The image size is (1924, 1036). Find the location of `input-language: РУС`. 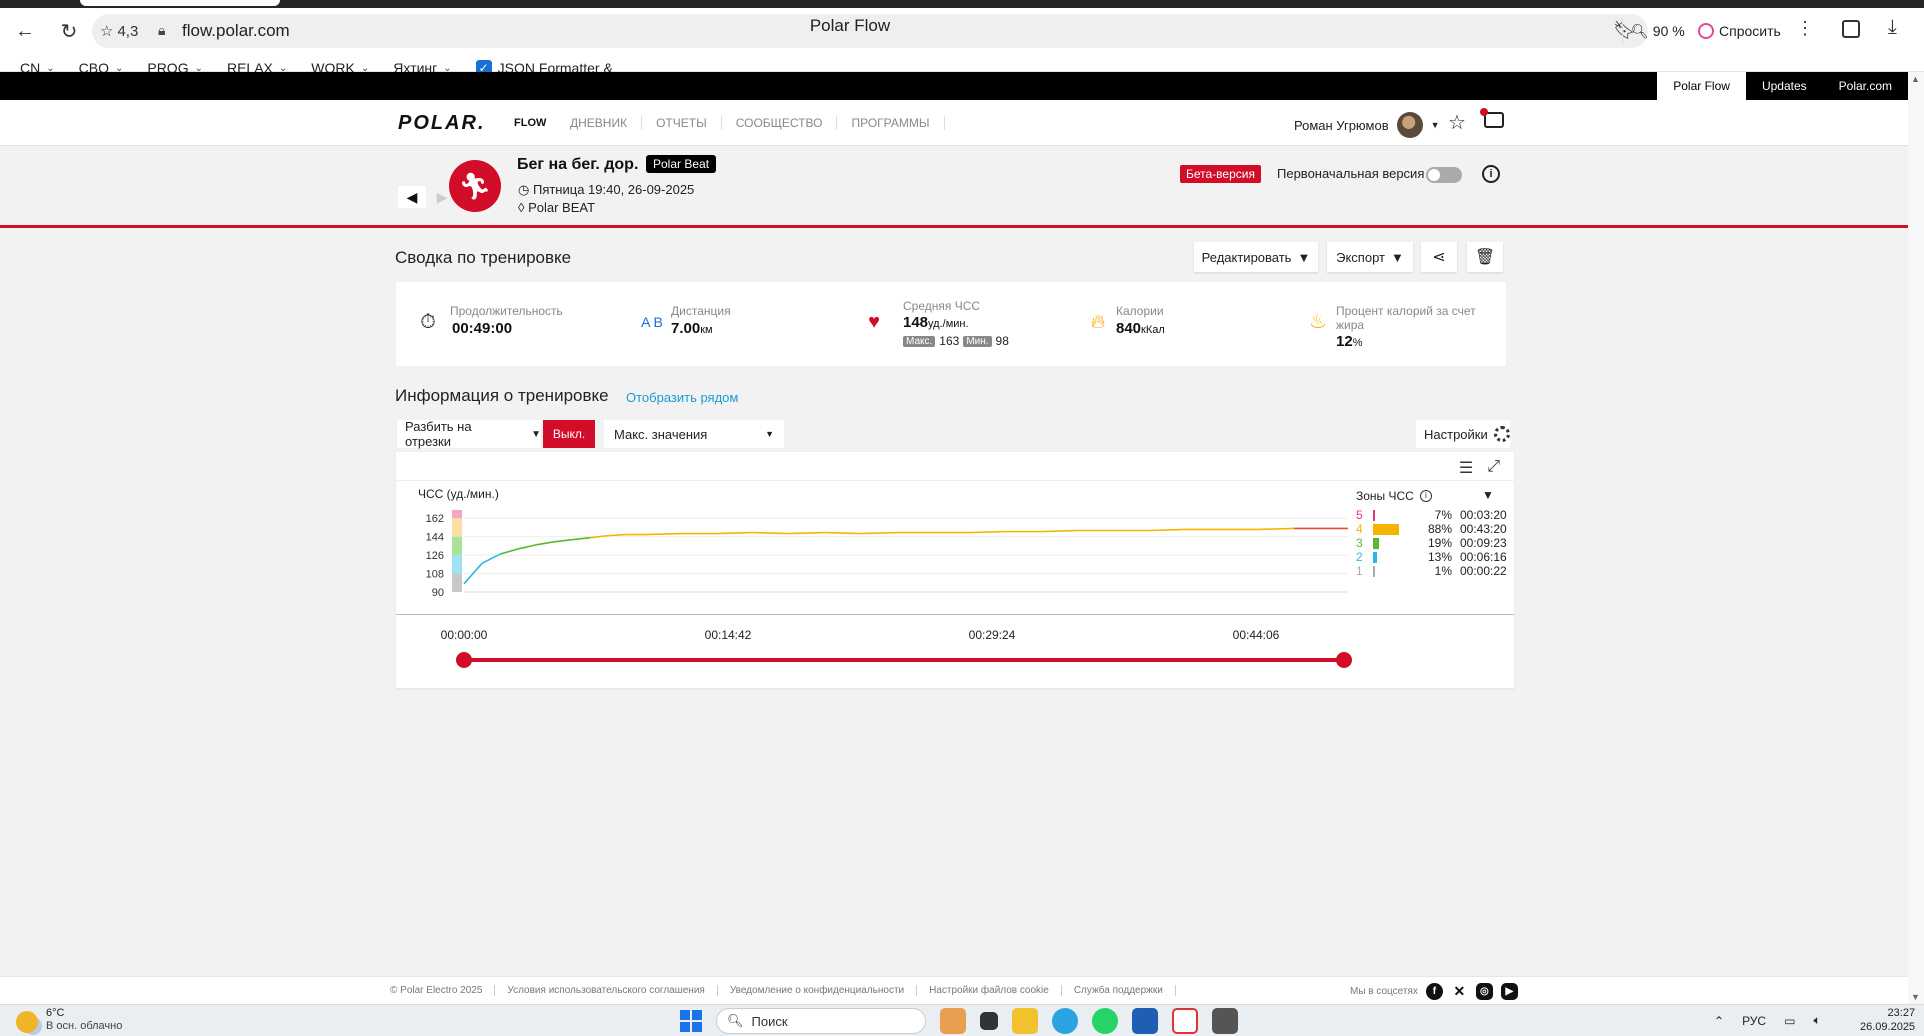

input-language: РУС is located at coordinates (1754, 1021).